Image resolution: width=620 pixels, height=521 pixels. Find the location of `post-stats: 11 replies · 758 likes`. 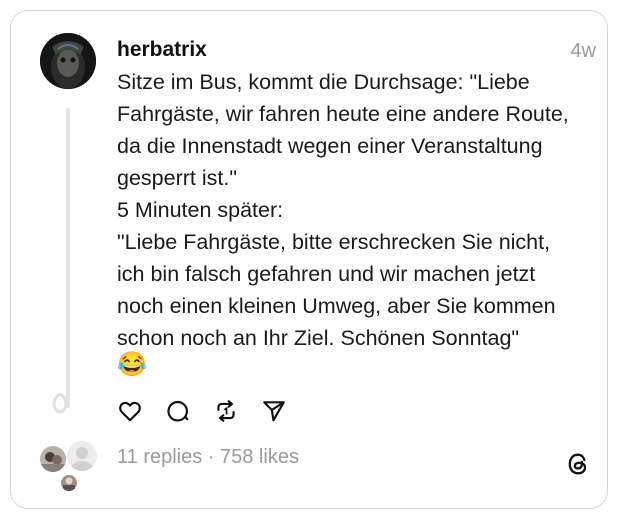

post-stats: 11 replies · 758 likes is located at coordinates (208, 457).